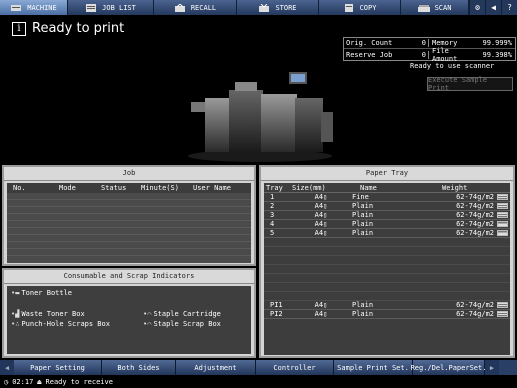  What do you see at coordinates (369, 43) in the screenshot?
I see `orig-count-label: Orig. Count` at bounding box center [369, 43].